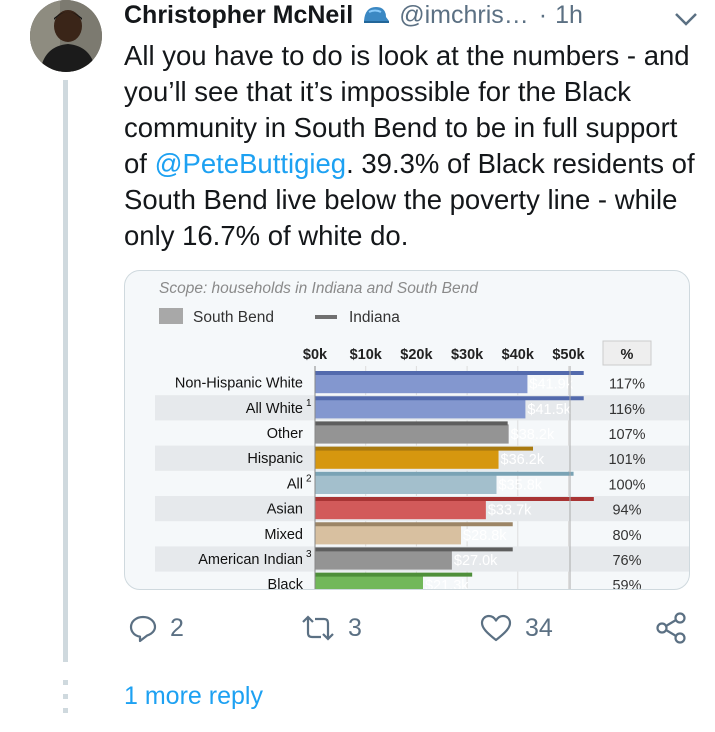 This screenshot has width=715, height=732. What do you see at coordinates (539, 627) in the screenshot?
I see `like-count: 34` at bounding box center [539, 627].